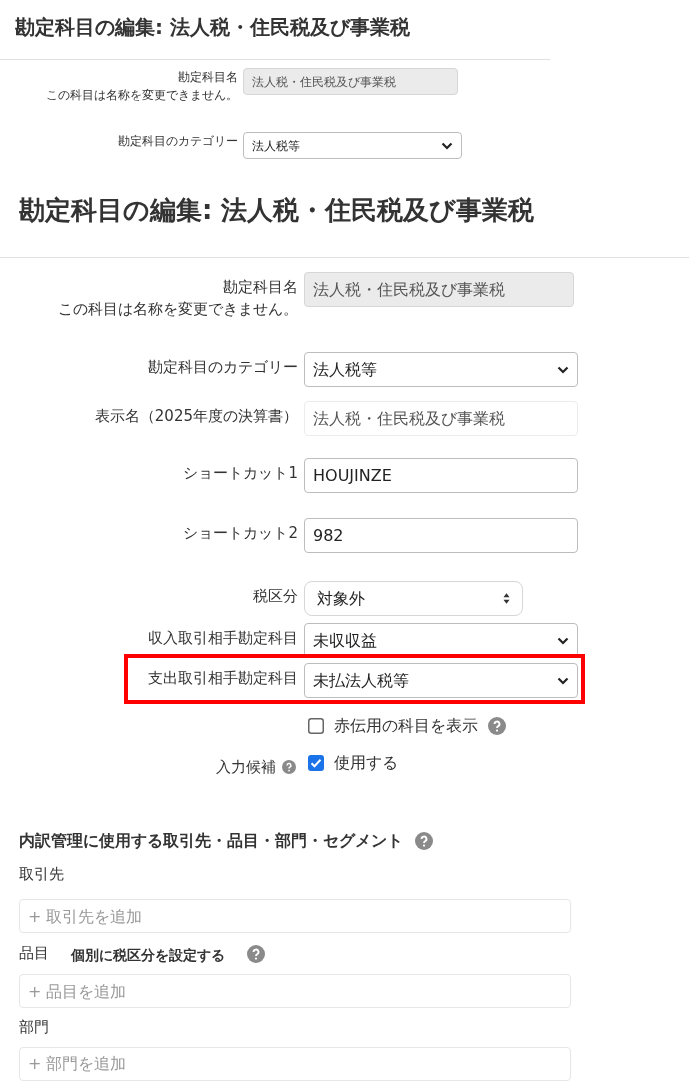  What do you see at coordinates (441, 535) in the screenshot?
I see `text-field: 982` at bounding box center [441, 535].